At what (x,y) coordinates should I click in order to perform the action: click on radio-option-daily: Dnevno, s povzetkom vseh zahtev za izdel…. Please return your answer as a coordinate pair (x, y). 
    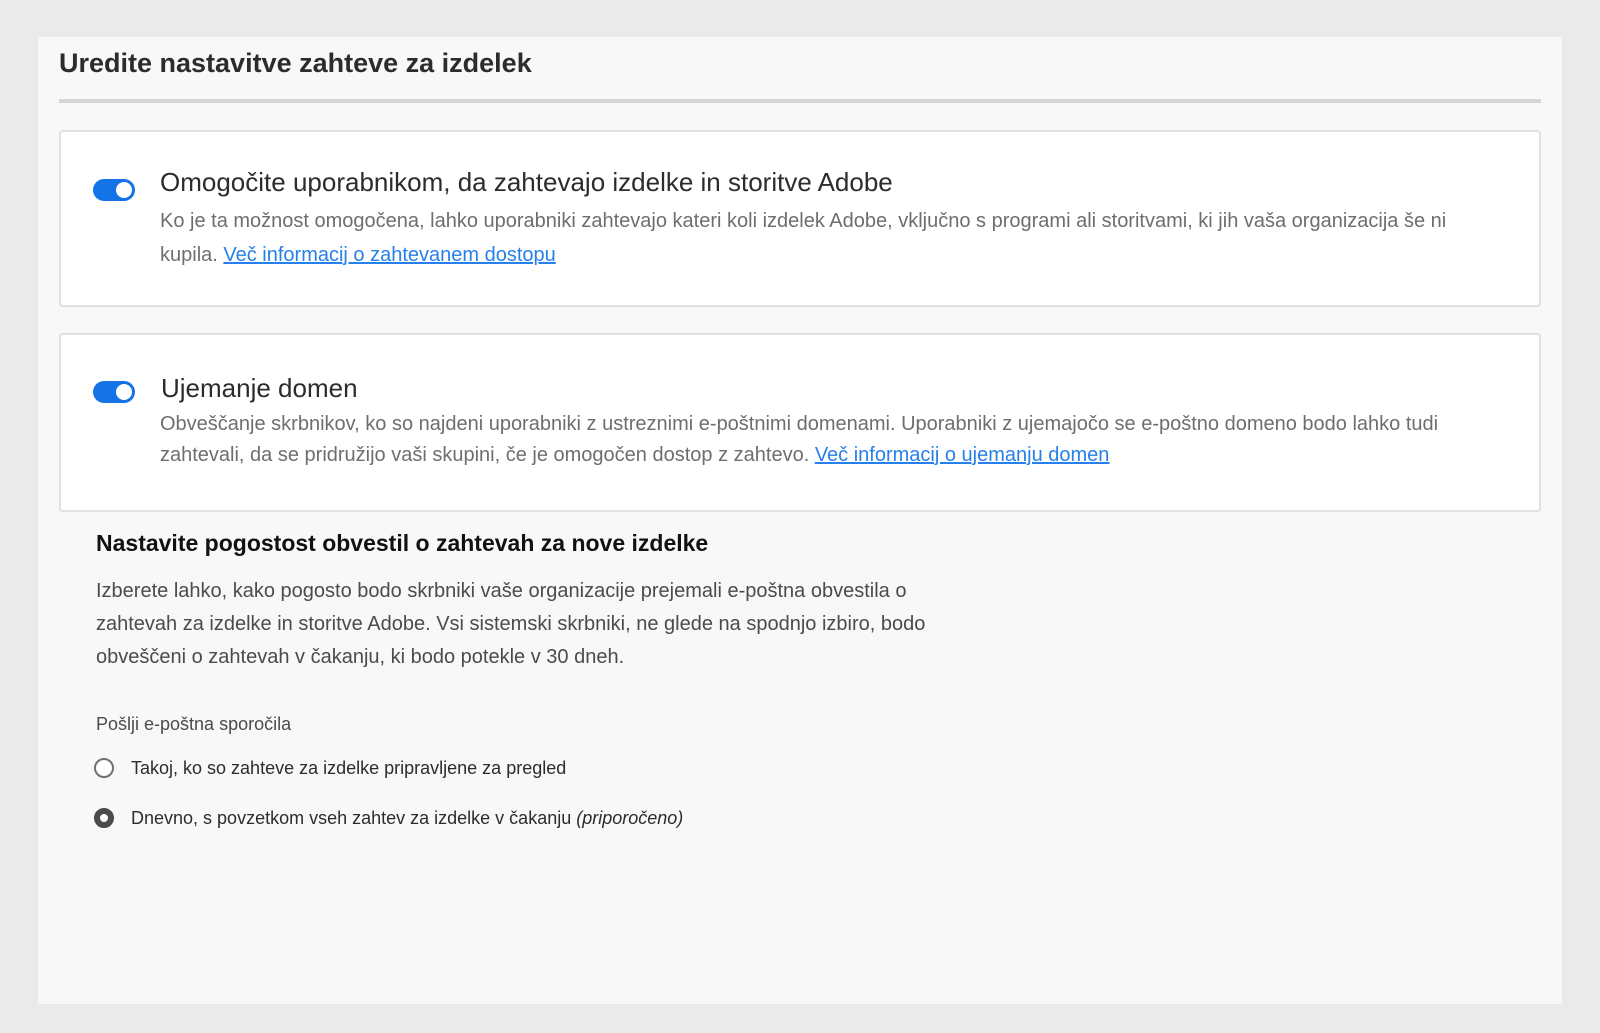
    Looking at the image, I should click on (388, 818).